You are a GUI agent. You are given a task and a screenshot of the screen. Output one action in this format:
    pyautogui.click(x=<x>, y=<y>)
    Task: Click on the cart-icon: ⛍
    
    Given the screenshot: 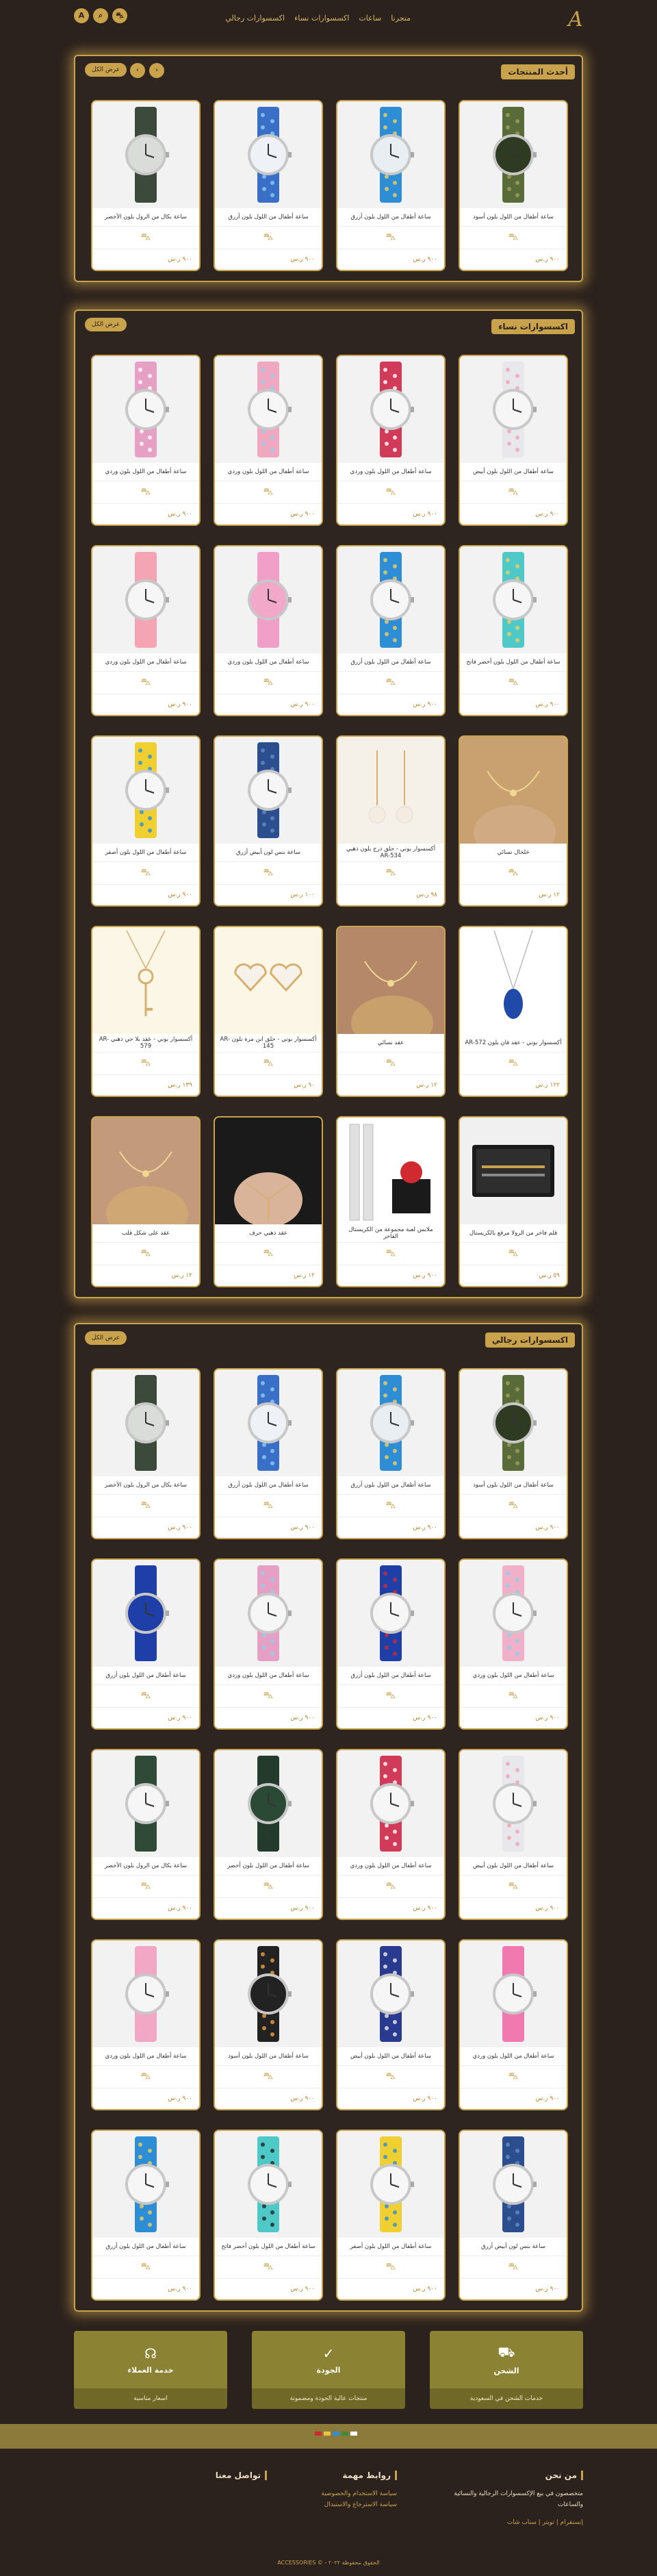 What is the action you would take?
    pyautogui.click(x=119, y=16)
    